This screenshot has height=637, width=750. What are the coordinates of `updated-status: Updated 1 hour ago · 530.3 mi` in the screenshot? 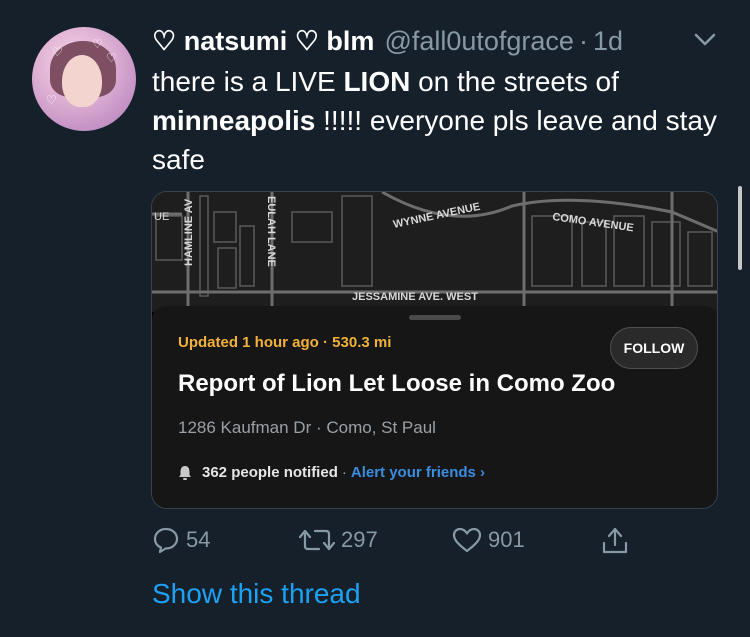 It's located at (285, 342).